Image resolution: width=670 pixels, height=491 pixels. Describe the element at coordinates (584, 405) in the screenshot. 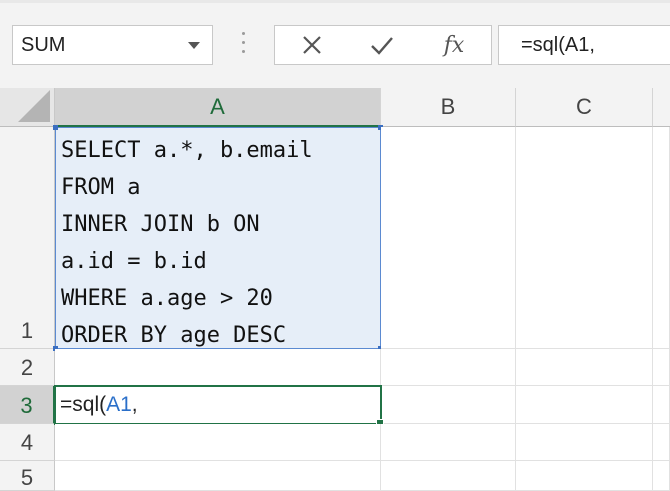

I see `cell-c3` at that location.